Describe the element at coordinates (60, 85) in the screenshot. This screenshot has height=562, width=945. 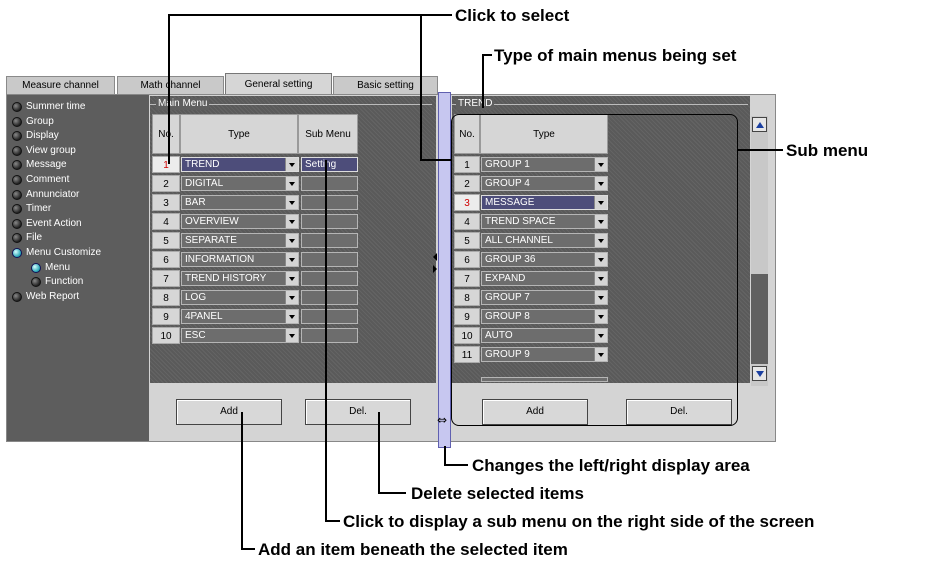
I see `tab-measure-channel: Measure channel` at that location.